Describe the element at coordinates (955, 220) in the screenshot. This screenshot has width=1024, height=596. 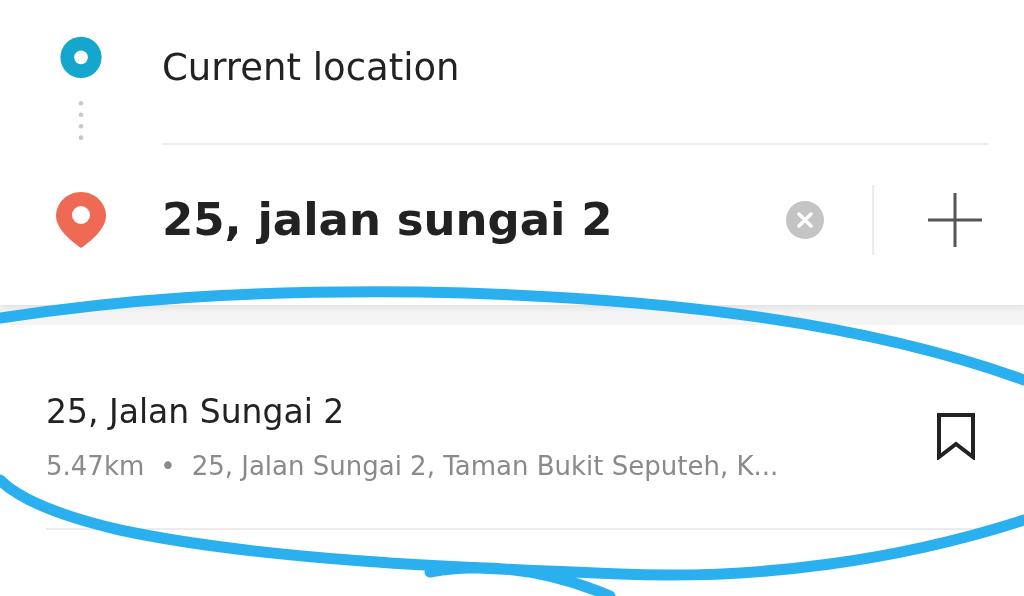
I see `add-stop-button` at that location.